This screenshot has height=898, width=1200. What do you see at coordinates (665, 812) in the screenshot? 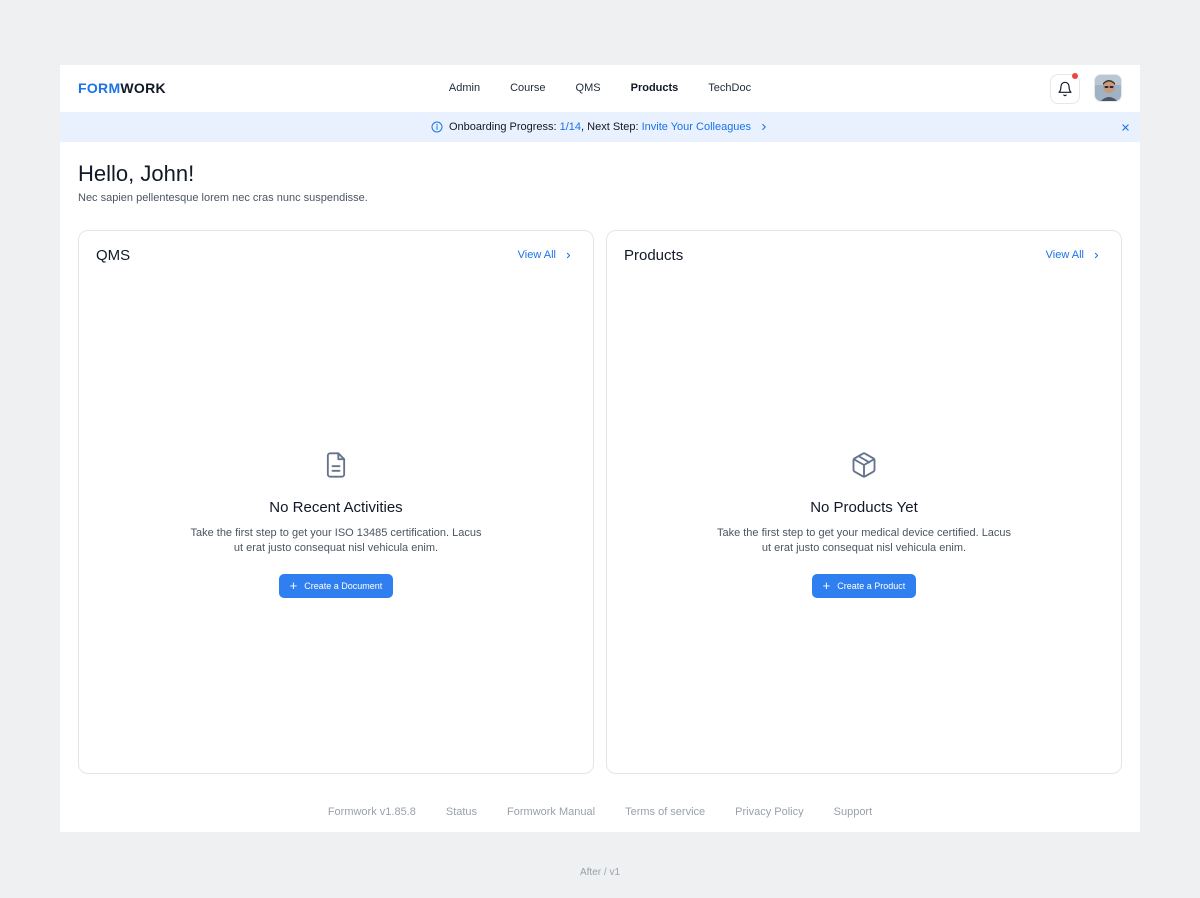
I see `footer-link-terms: Terms of service` at bounding box center [665, 812].